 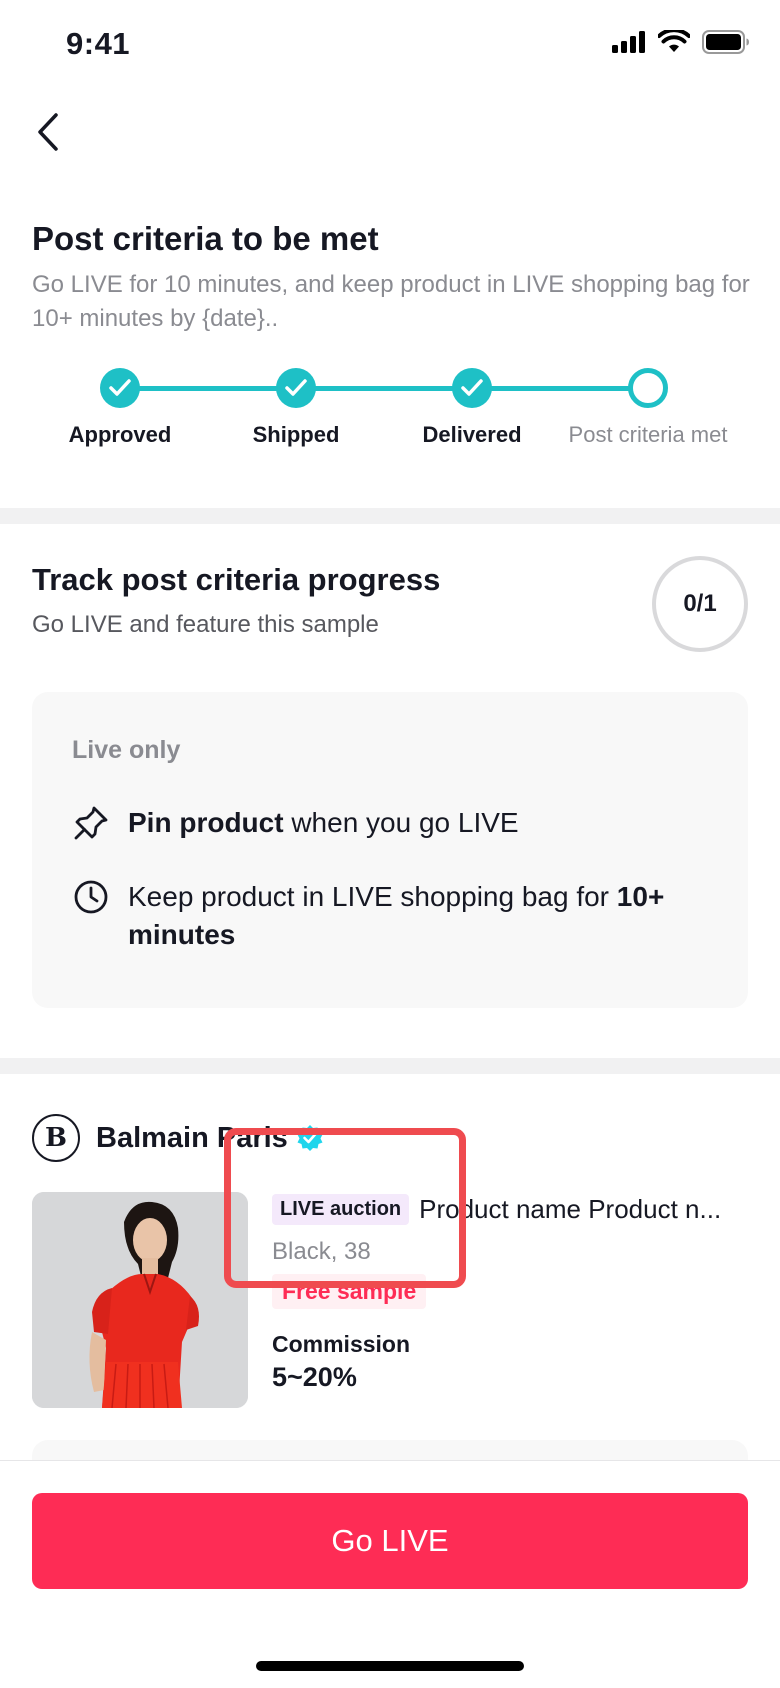 What do you see at coordinates (206, 822) in the screenshot?
I see `requirement-pin-bold: Pin product` at bounding box center [206, 822].